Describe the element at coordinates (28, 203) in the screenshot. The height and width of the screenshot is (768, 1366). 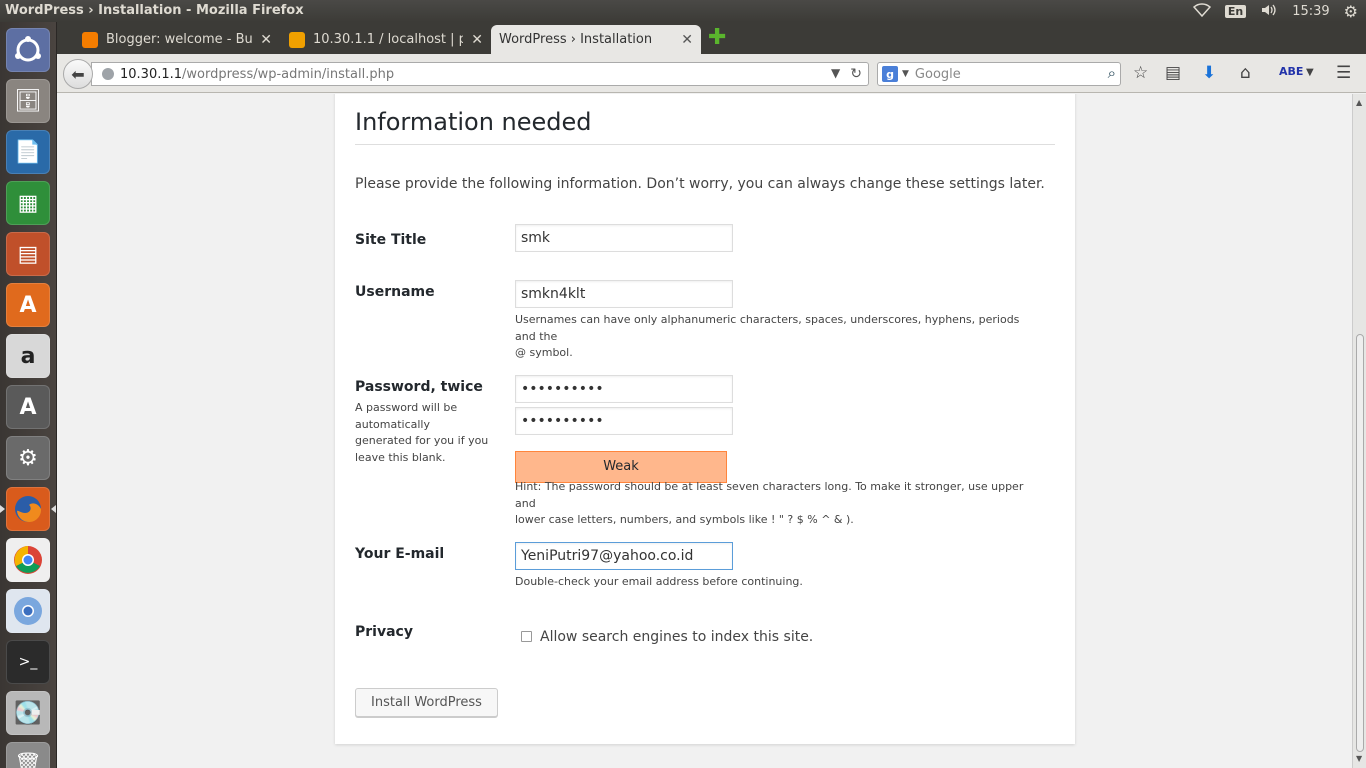
I see `libreoffice-calc-icon: ▦` at that location.